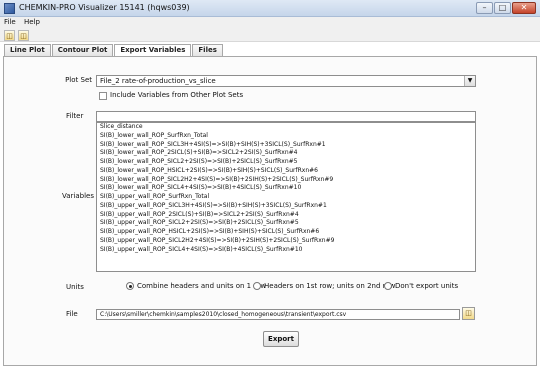 The height and width of the screenshot is (372, 540). What do you see at coordinates (75, 287) in the screenshot?
I see `units-label: Units` at bounding box center [75, 287].